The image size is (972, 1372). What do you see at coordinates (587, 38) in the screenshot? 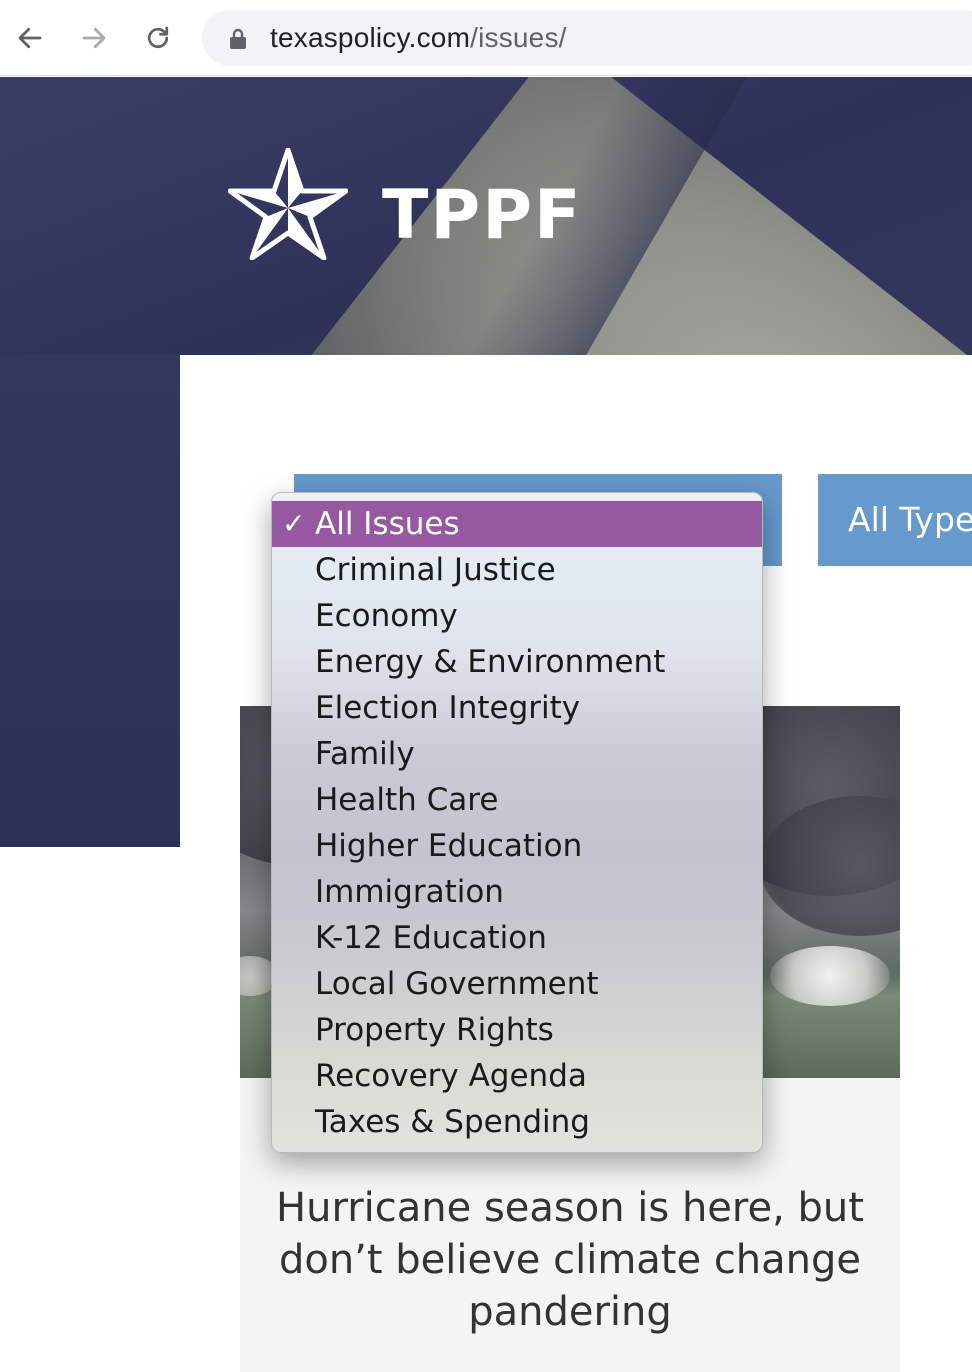
I see `address-bar: texaspolicy.com/issues/` at bounding box center [587, 38].